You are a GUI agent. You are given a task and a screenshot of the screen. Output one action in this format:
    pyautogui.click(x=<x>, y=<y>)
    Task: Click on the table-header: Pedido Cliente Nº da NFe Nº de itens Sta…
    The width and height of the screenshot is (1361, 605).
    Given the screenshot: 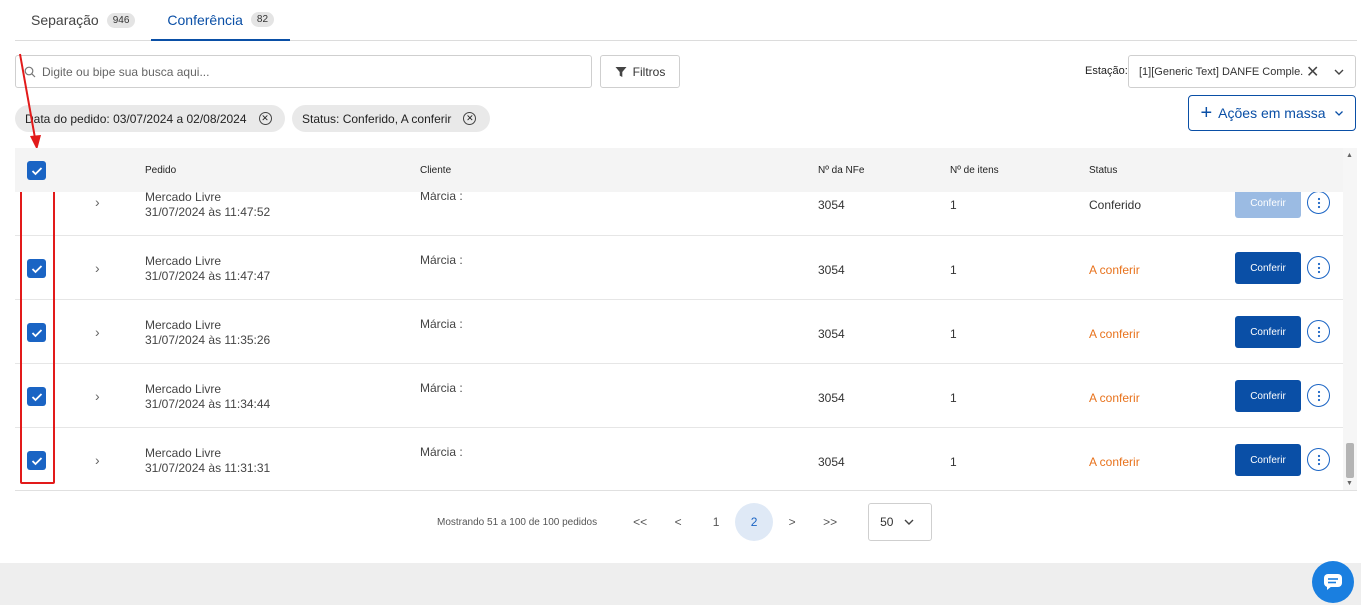 What is the action you would take?
    pyautogui.click(x=679, y=170)
    